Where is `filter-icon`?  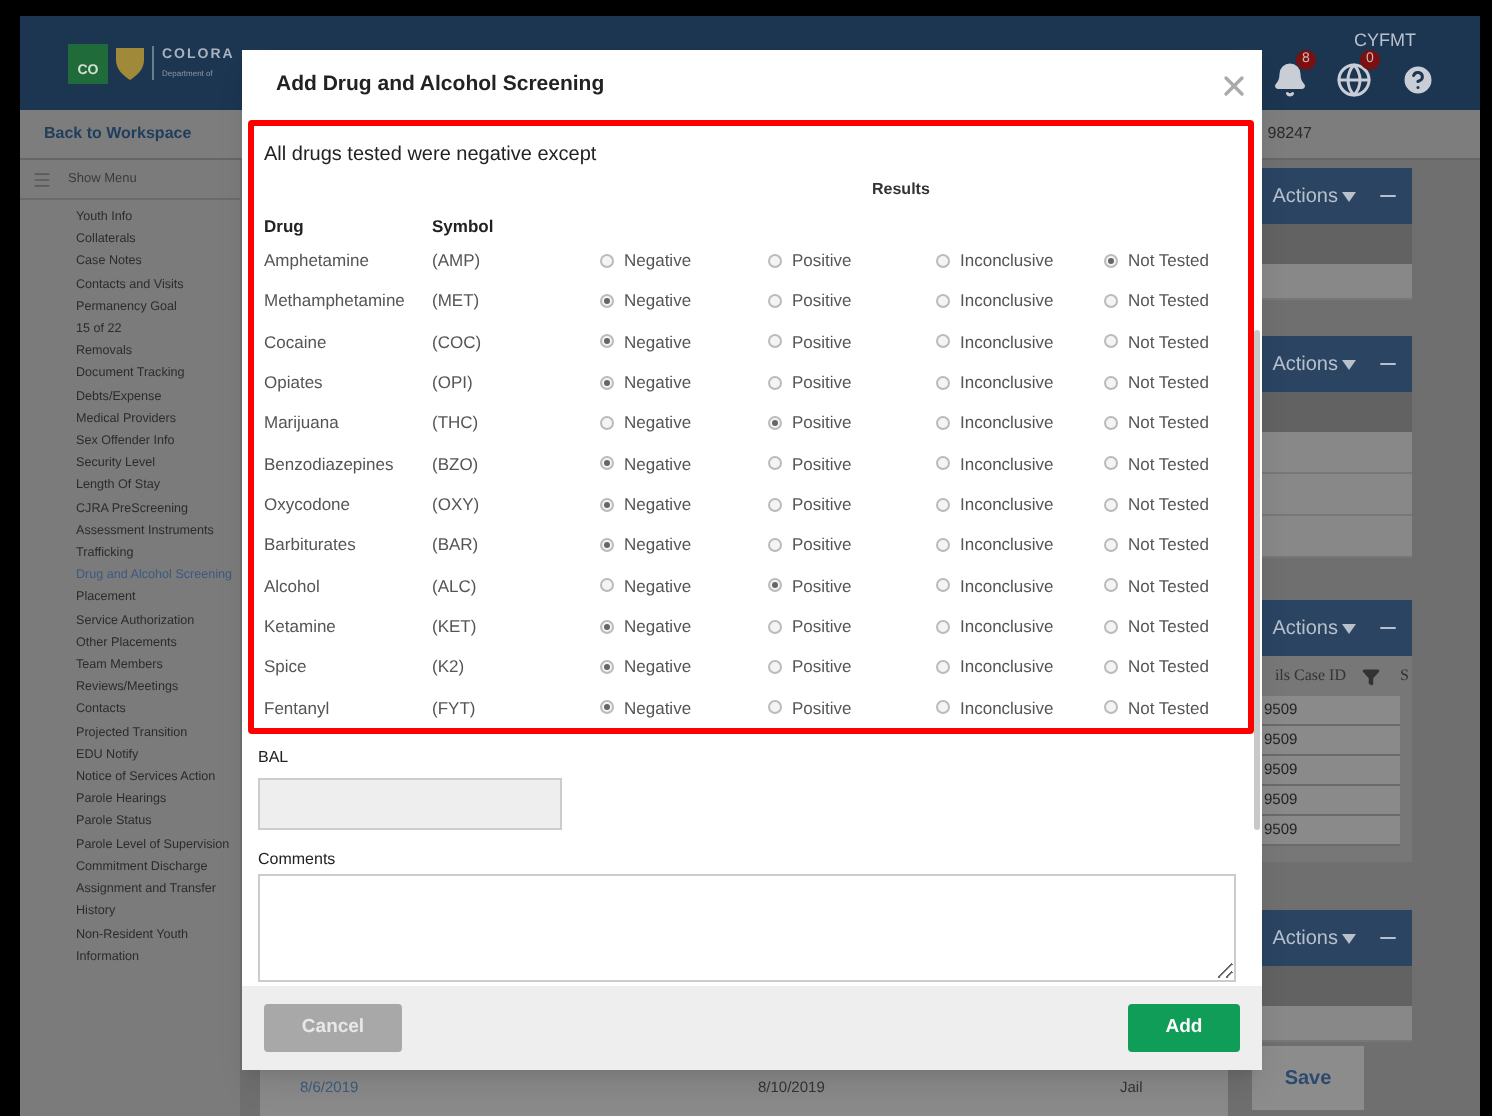
filter-icon is located at coordinates (1371, 676).